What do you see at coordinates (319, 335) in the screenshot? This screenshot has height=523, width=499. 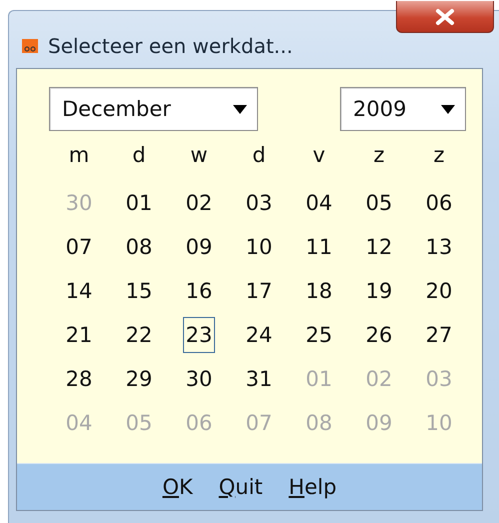 I see `day-cell: 25` at bounding box center [319, 335].